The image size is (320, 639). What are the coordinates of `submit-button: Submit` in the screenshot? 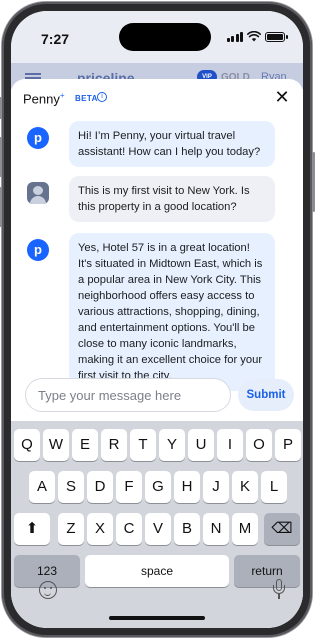 It's located at (266, 395).